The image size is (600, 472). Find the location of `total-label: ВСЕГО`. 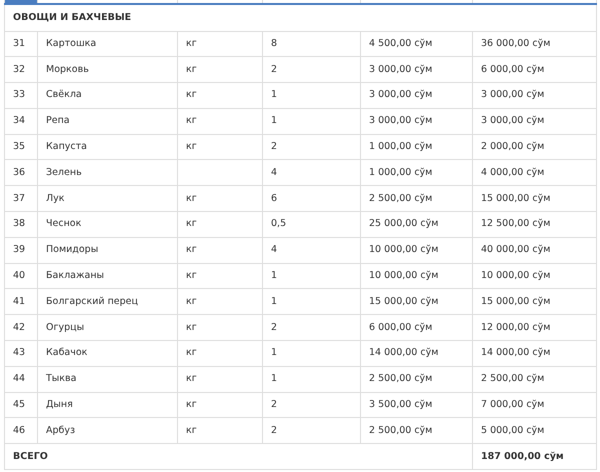

total-label: ВСЕГО is located at coordinates (238, 457).